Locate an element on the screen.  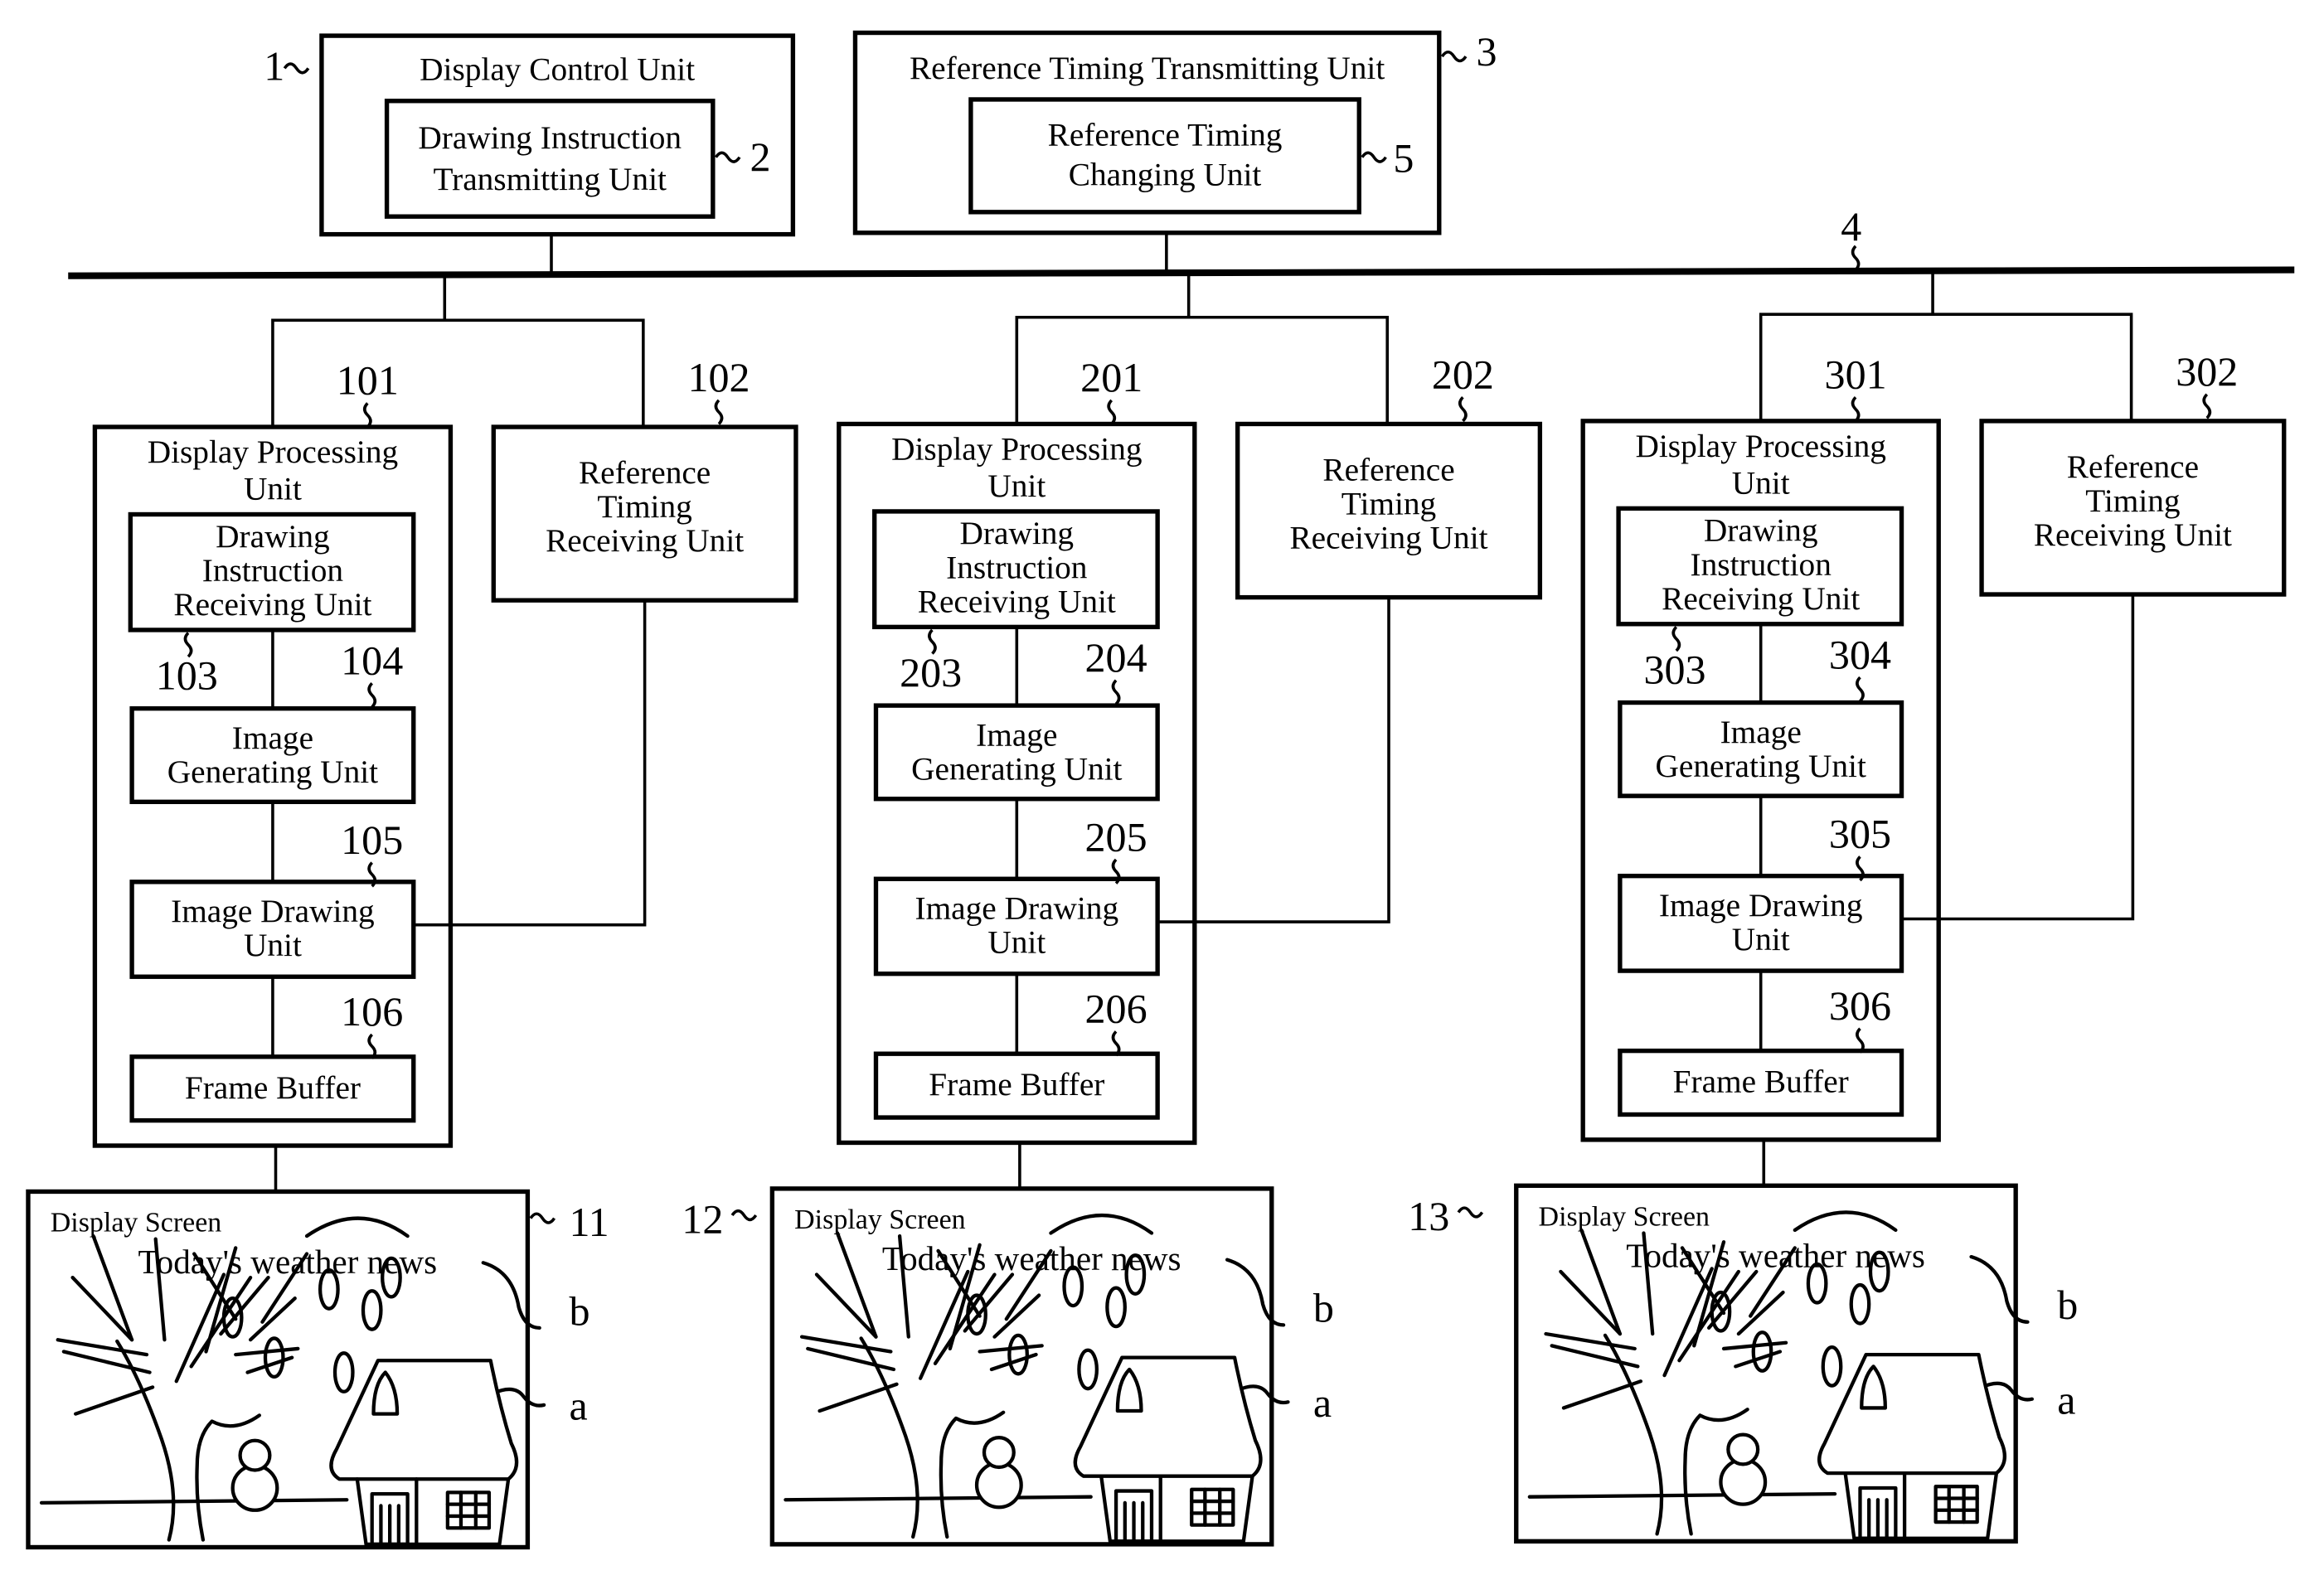
ref-1: 1 is located at coordinates (274, 66).